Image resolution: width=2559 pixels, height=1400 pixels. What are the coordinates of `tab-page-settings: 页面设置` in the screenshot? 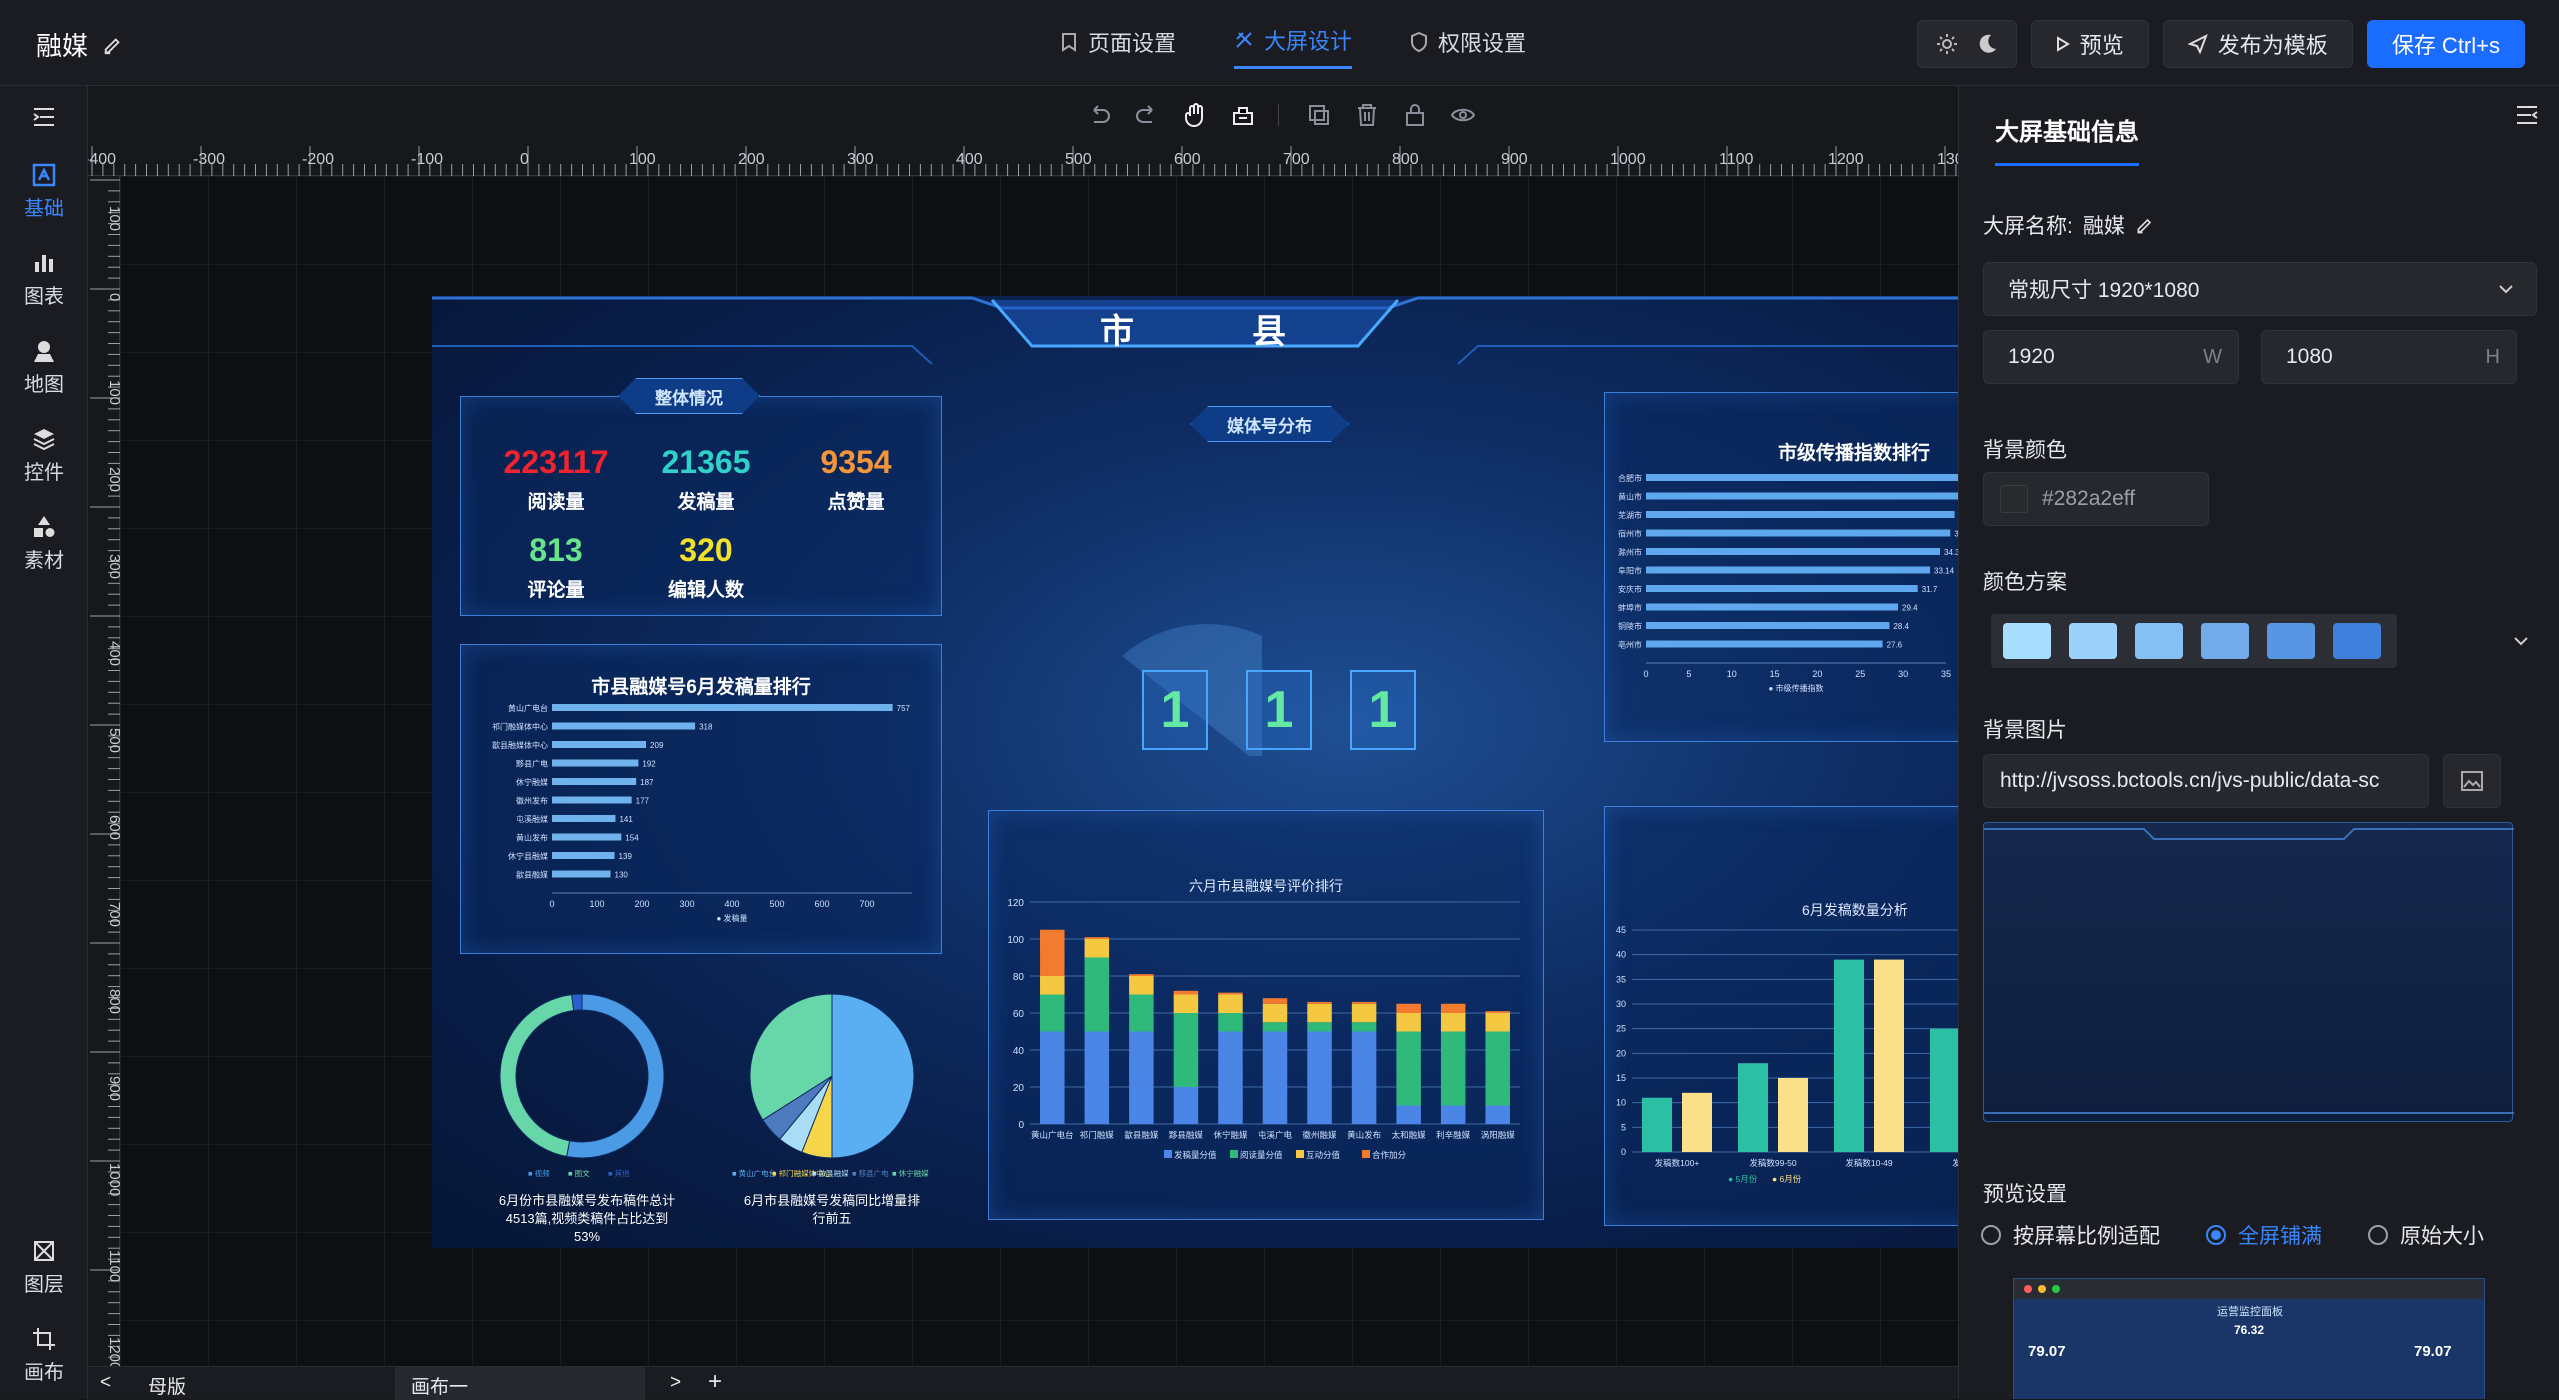 It's located at (1118, 46).